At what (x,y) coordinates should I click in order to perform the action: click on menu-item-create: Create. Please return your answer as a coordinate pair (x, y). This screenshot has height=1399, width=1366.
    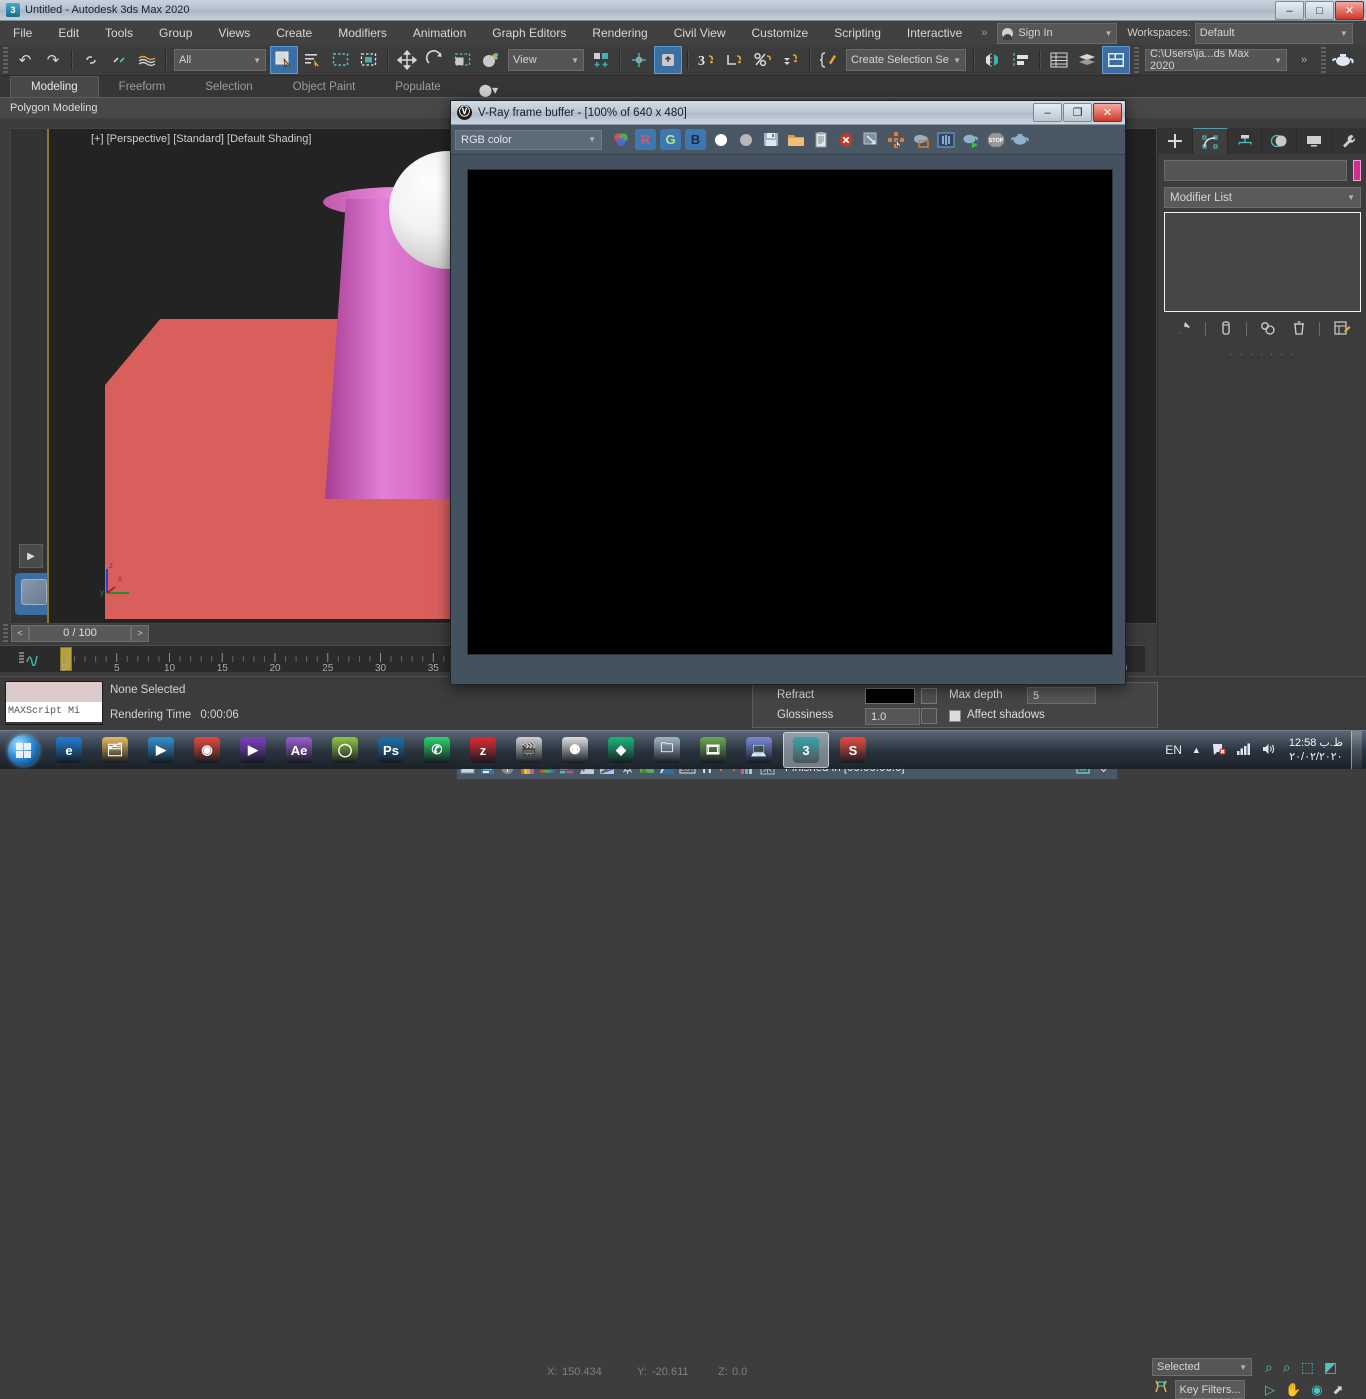
    Looking at the image, I should click on (294, 33).